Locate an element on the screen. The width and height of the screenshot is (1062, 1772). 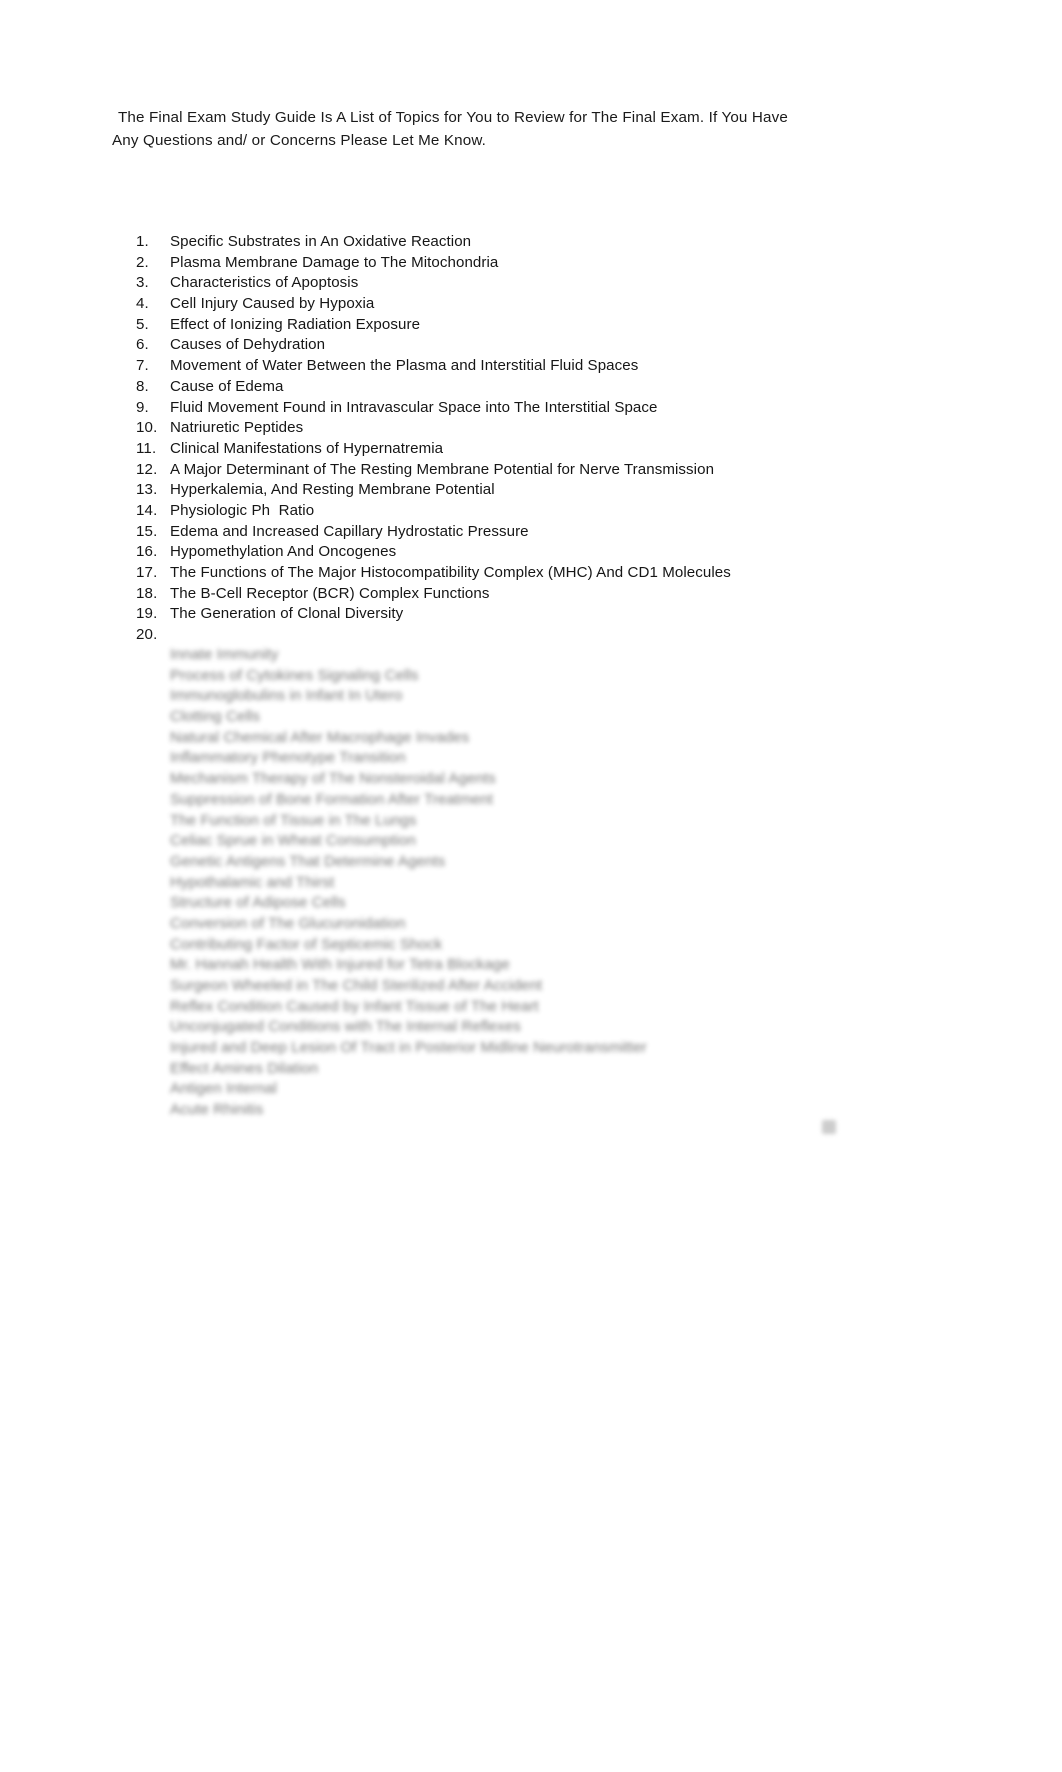
obscured-page-mark is located at coordinates (829, 1127).